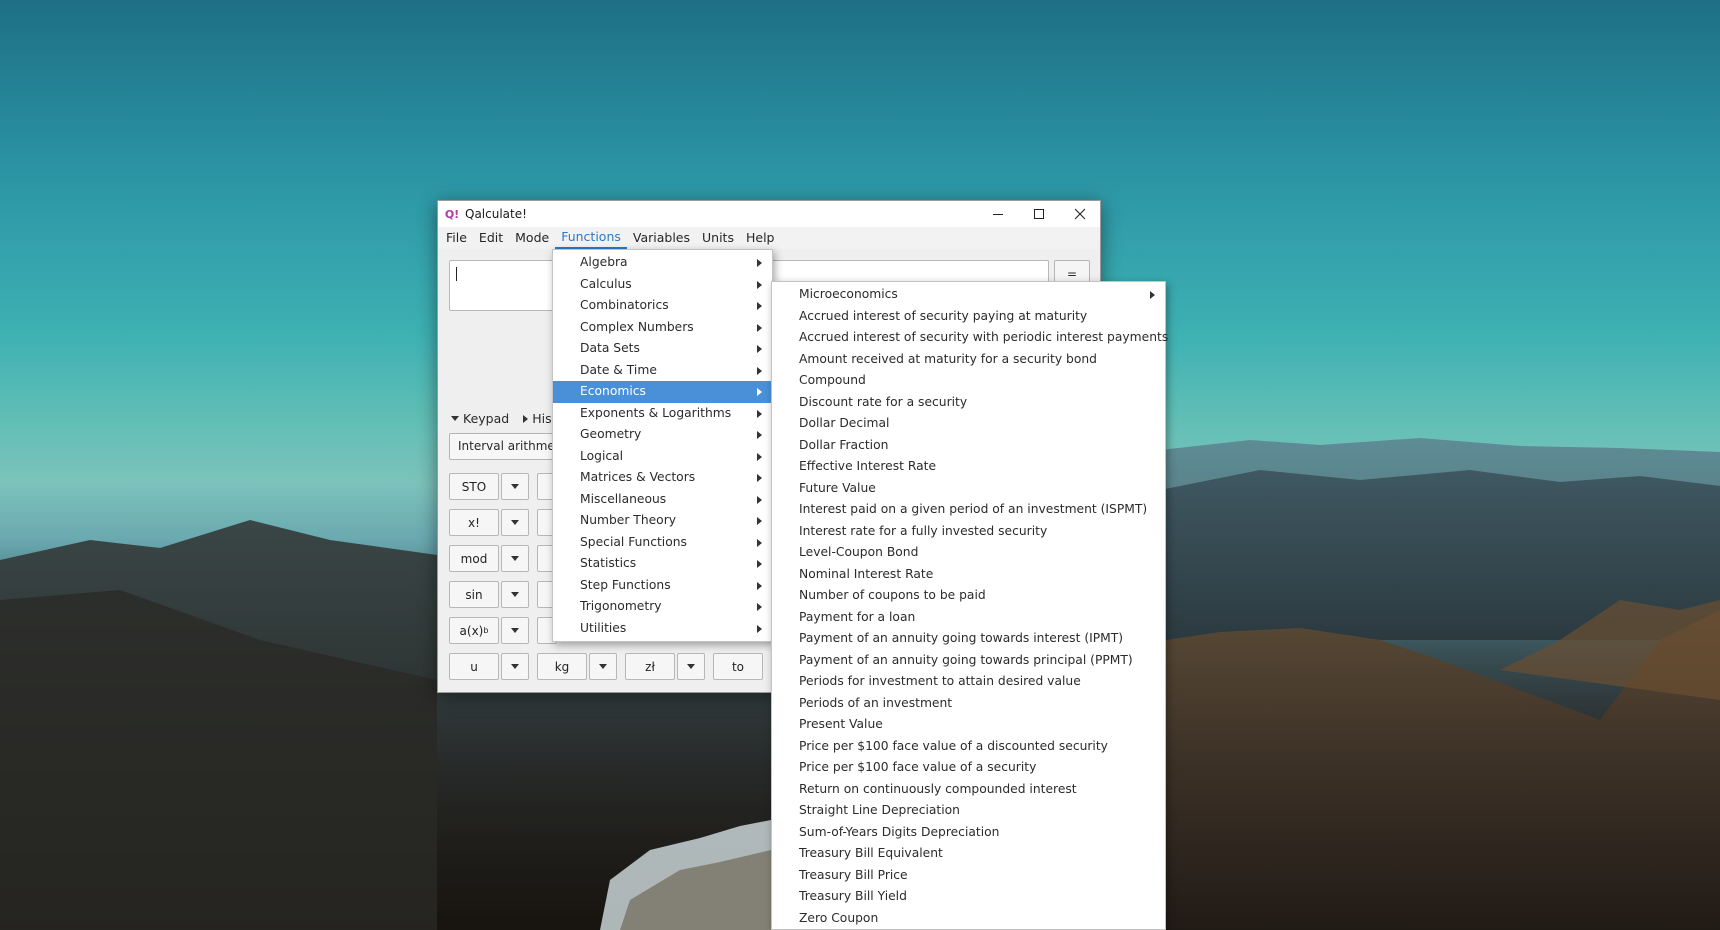 The image size is (1720, 930). I want to click on menu-item-algebra: Algebra, so click(662, 263).